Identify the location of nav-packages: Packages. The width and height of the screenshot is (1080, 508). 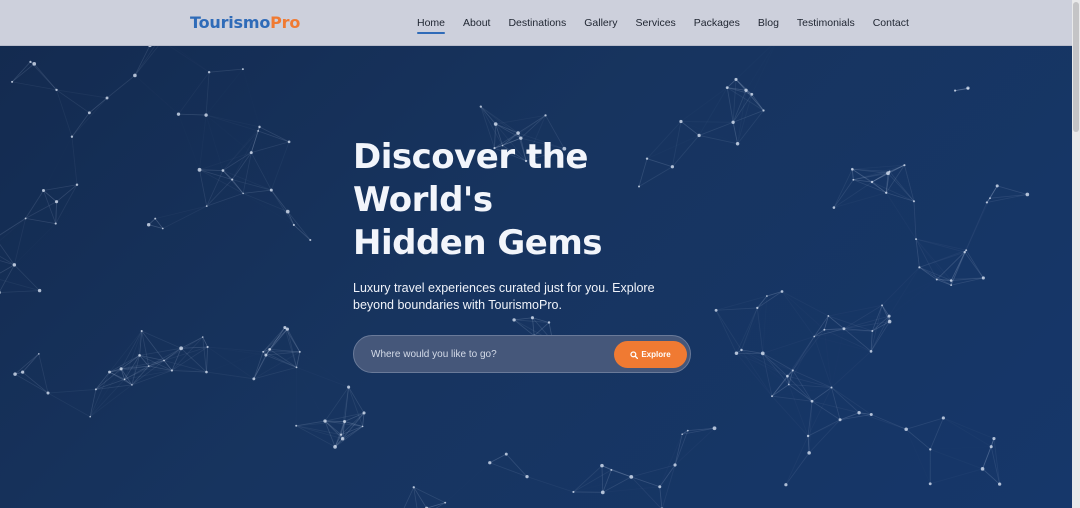
(717, 23).